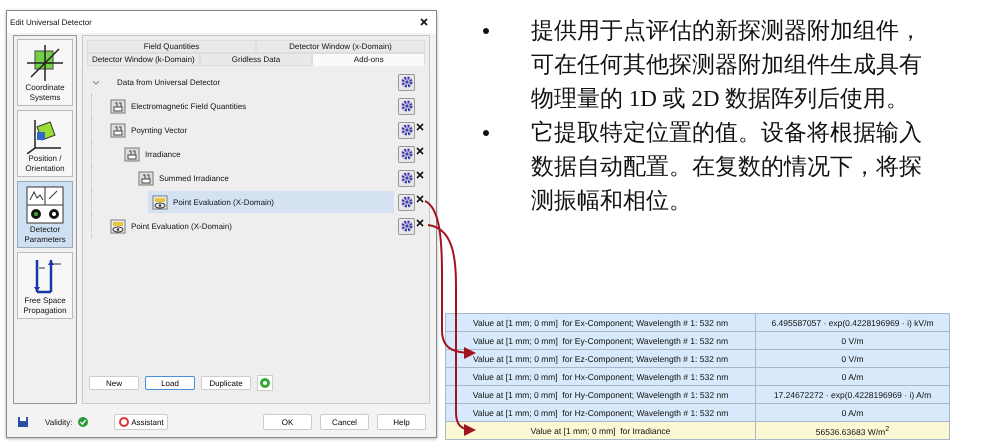  Describe the element at coordinates (287, 422) in the screenshot. I see `dialog-button: OK` at that location.